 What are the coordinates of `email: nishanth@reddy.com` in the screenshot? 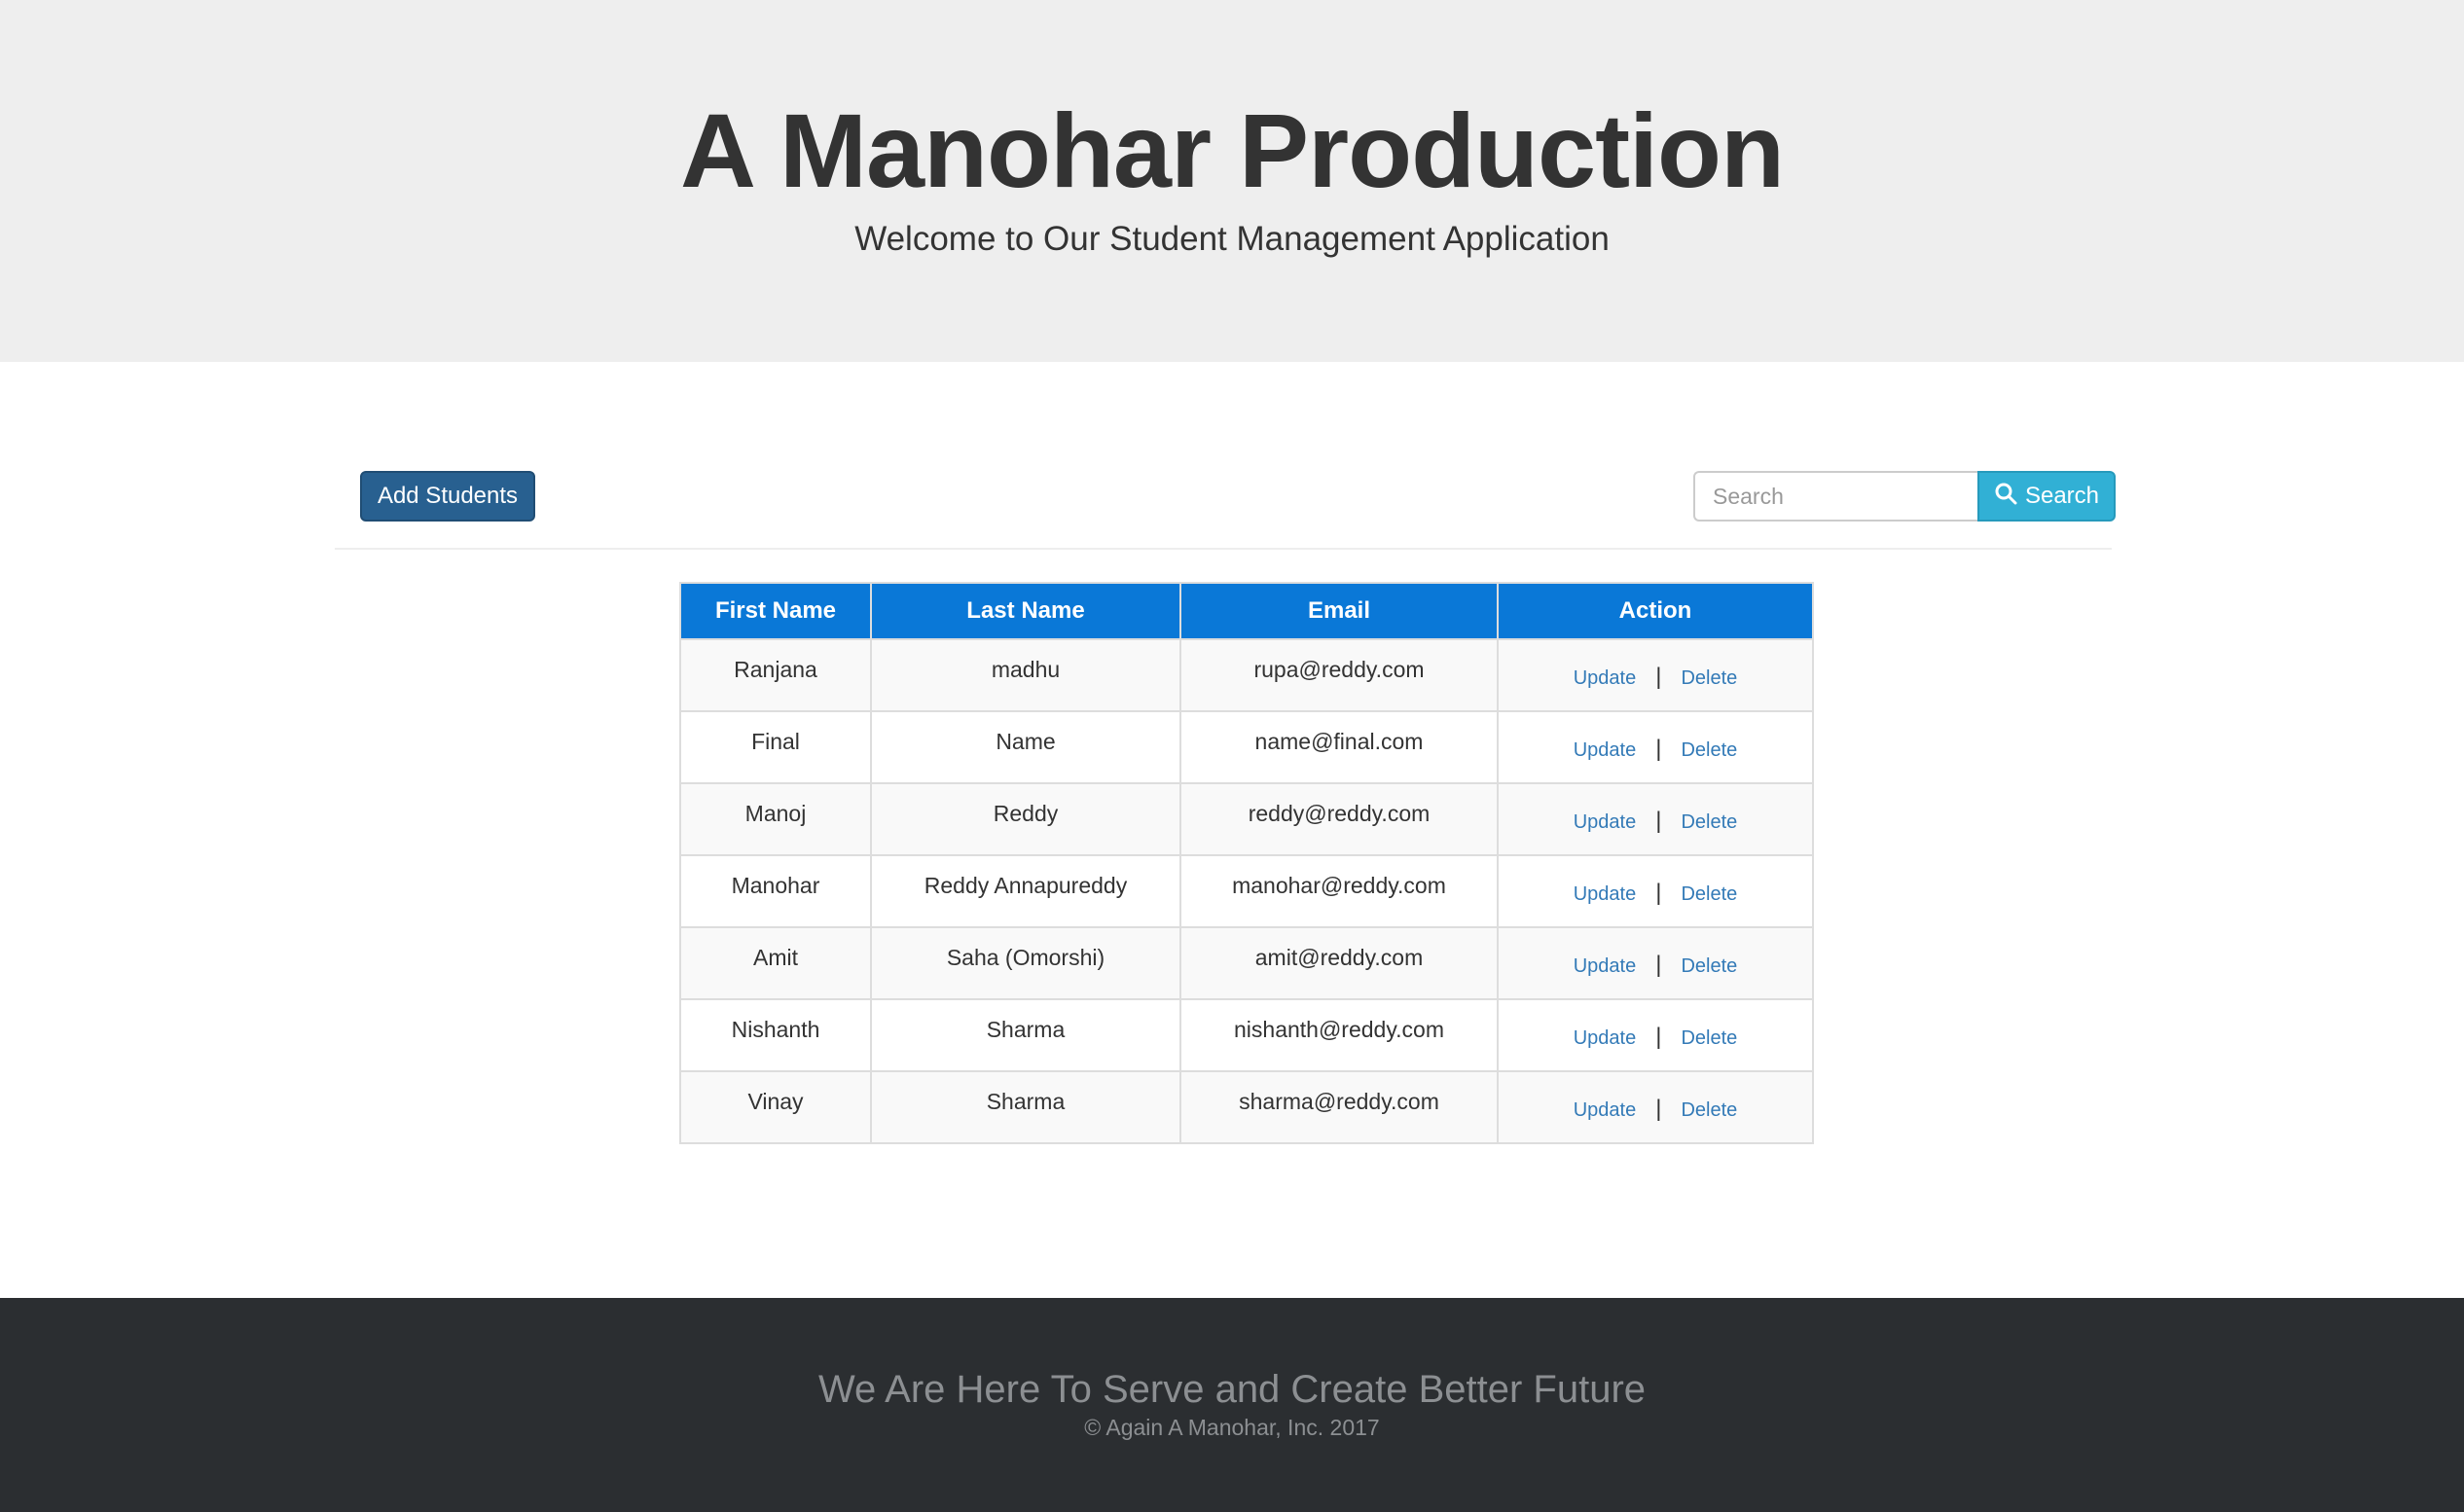 It's located at (1339, 1029).